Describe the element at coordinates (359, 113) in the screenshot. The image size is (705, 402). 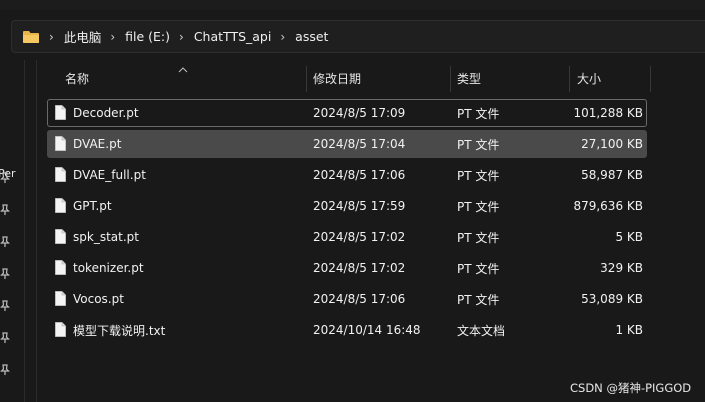
I see `file-modified-date: 2024/8/5 17:09` at that location.